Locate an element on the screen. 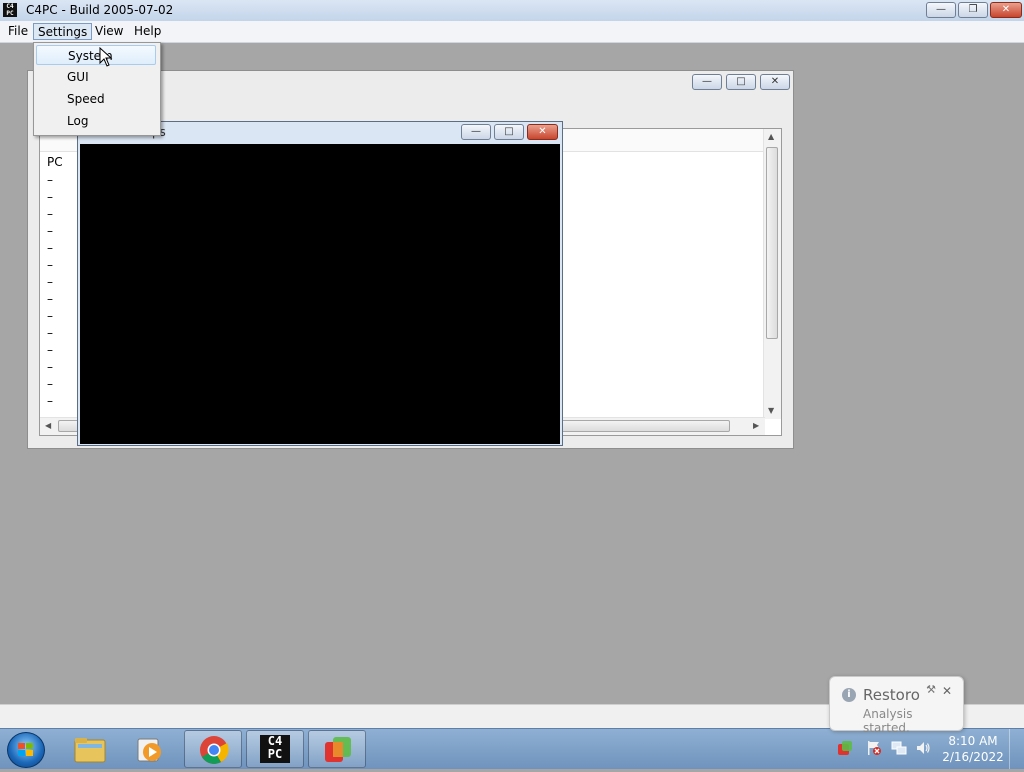 This screenshot has height=772, width=1024. windows-logo-icon is located at coordinates (25, 749).